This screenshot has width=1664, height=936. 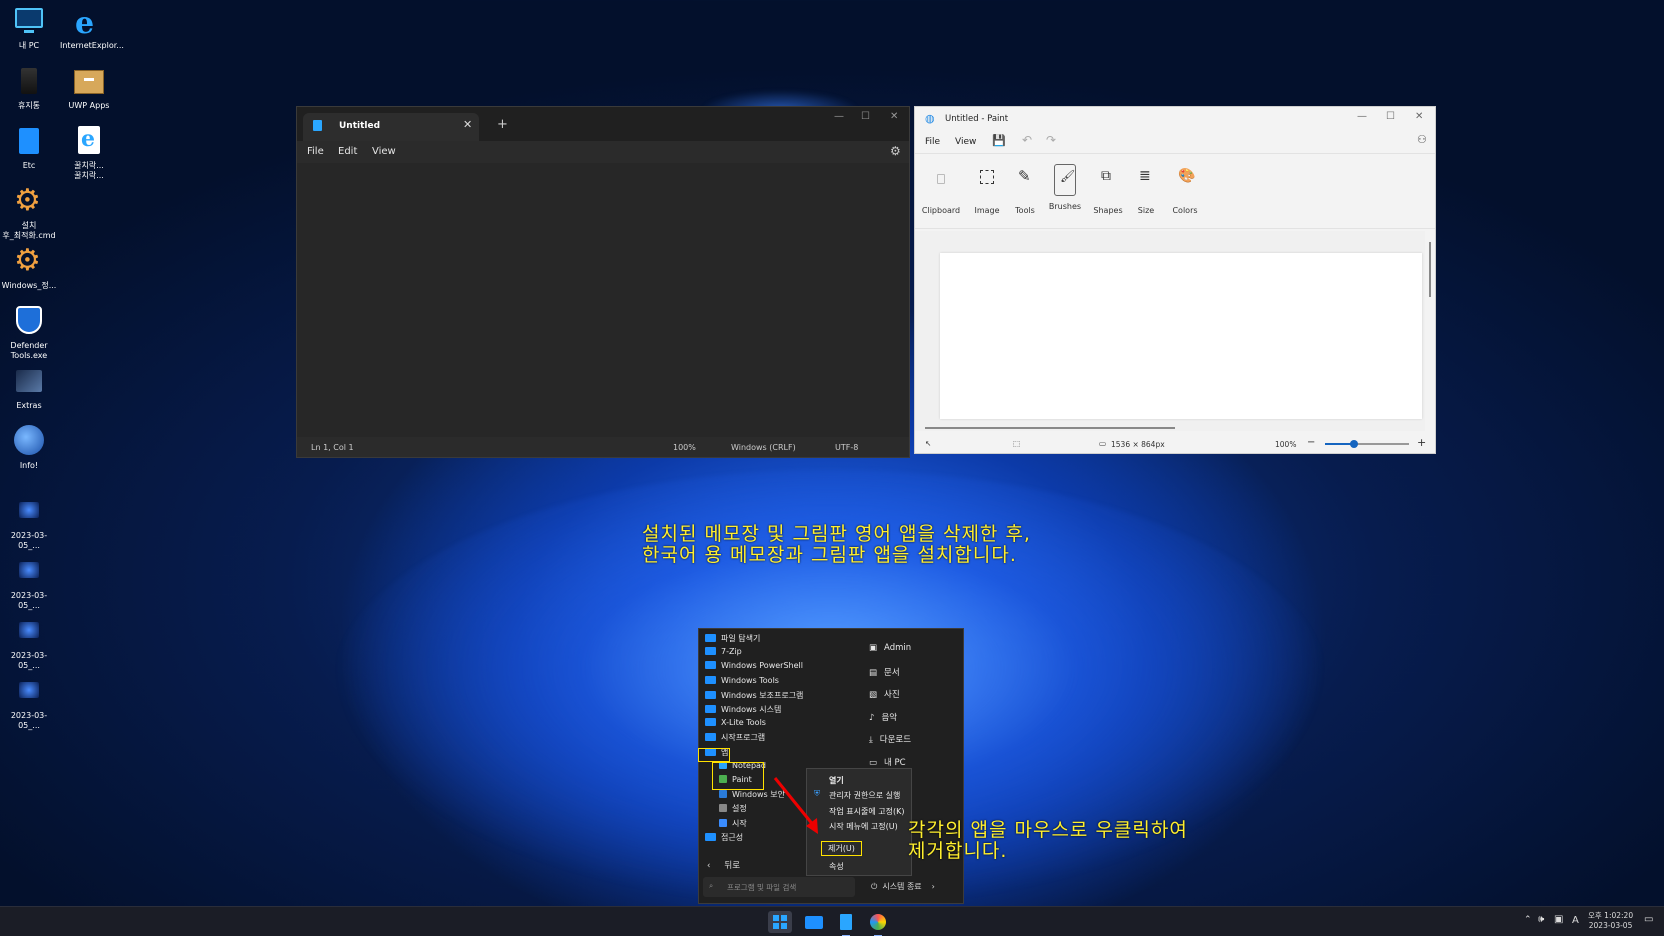 I want to click on start-app-item: Windows 보조프로그램, so click(x=784, y=696).